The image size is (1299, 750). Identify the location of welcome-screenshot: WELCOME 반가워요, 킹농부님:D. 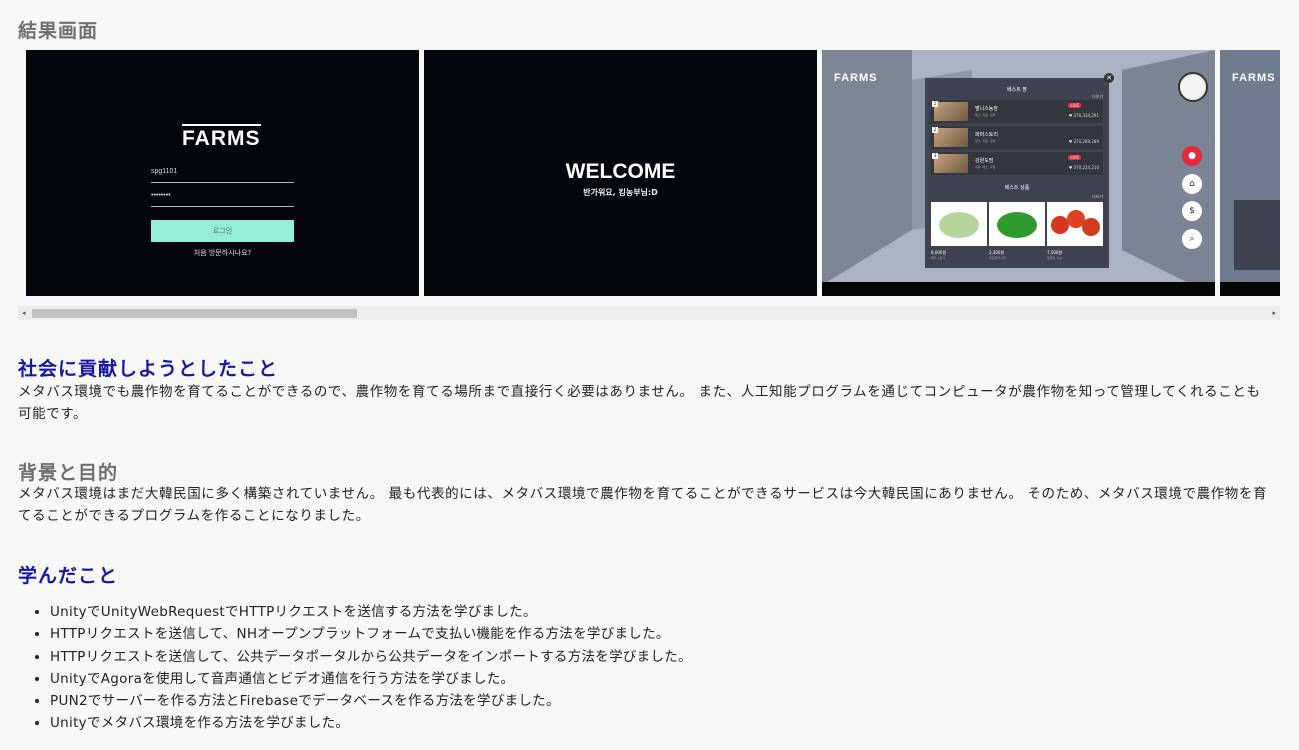
(620, 173).